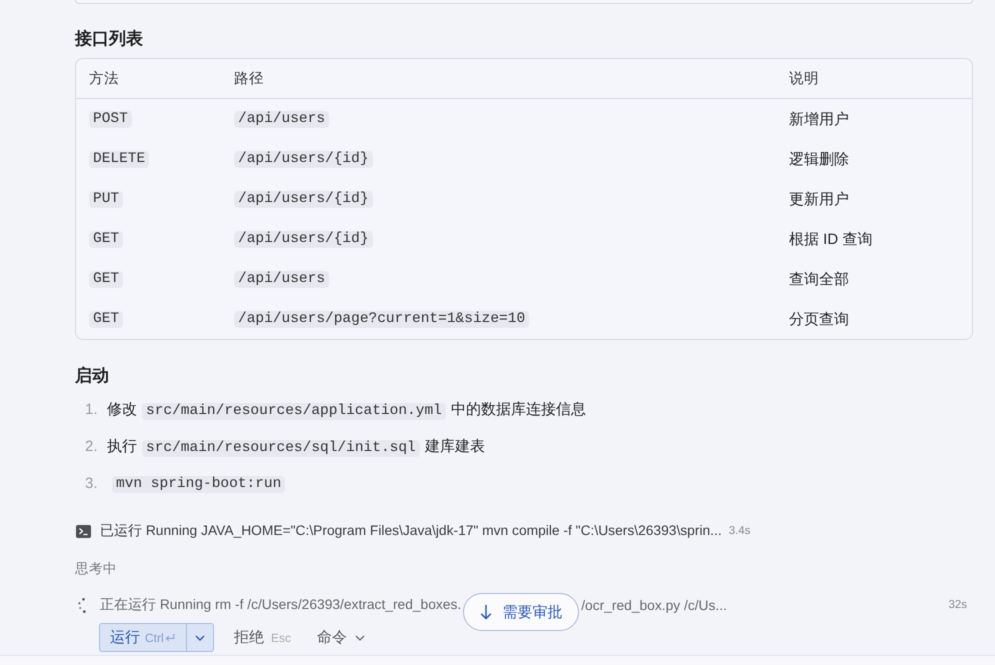  What do you see at coordinates (92, 446) in the screenshot?
I see `list-number: 2.` at bounding box center [92, 446].